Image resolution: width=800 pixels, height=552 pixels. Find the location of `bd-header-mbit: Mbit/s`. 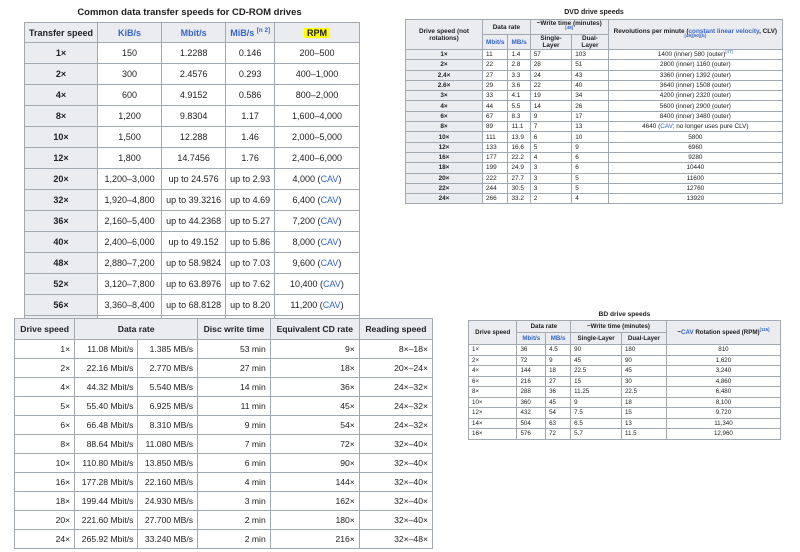

bd-header-mbit: Mbit/s is located at coordinates (531, 338).